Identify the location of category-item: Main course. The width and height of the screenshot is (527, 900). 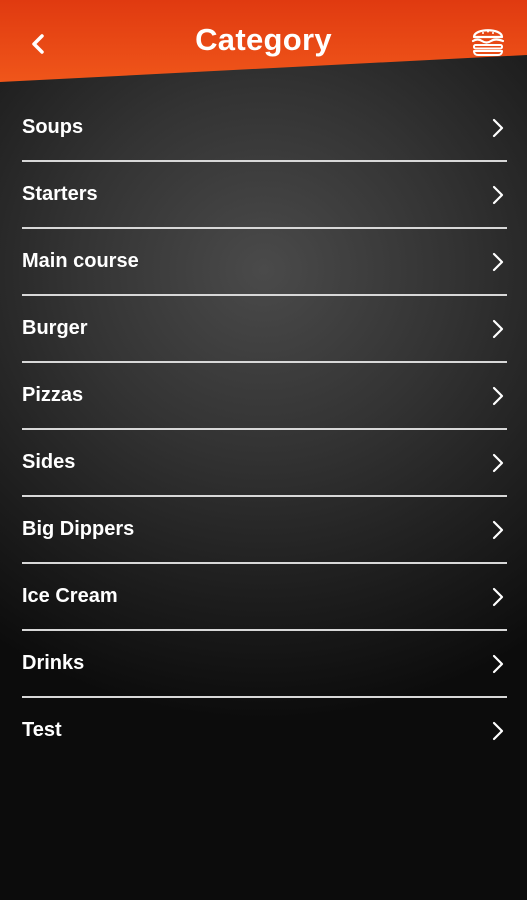
(264, 262).